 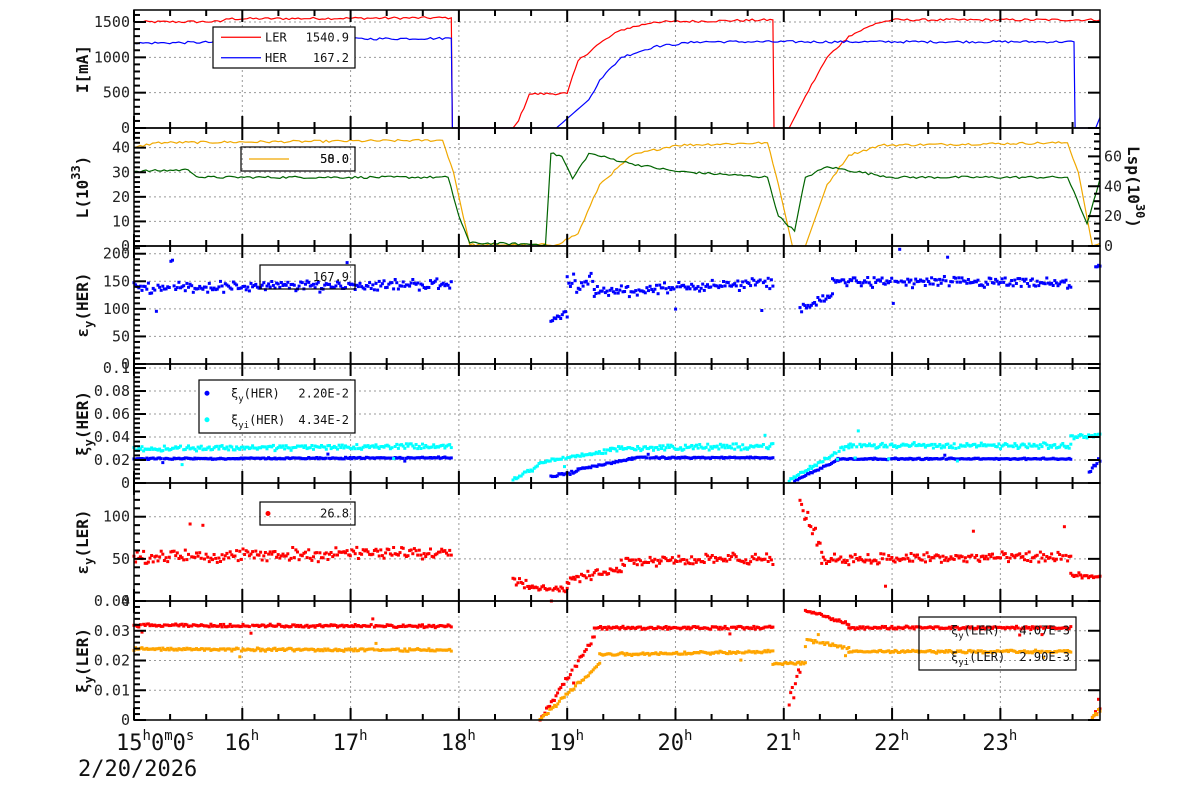 What do you see at coordinates (268, 513) in the screenshot?
I see `legend-dot-swatch` at bounding box center [268, 513].